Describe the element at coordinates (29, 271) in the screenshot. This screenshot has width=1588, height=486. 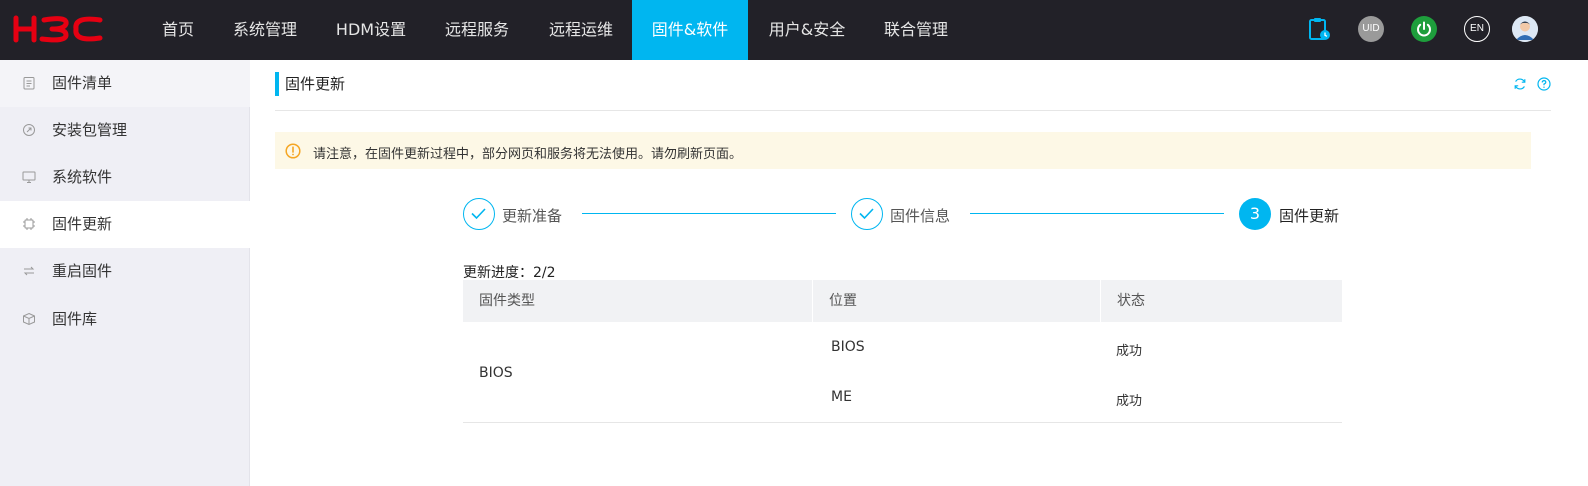
I see `restart-icon` at that location.